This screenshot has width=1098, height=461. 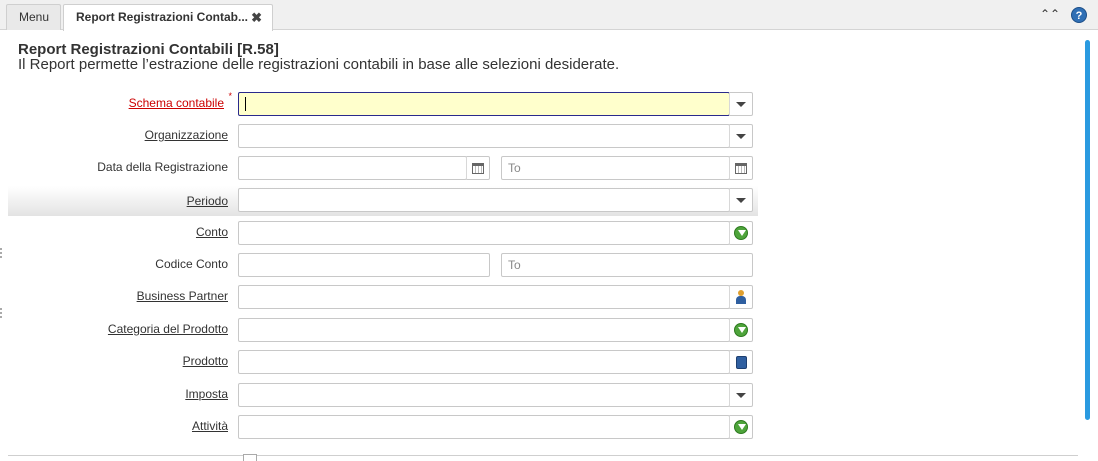 What do you see at coordinates (230, 96) in the screenshot?
I see `mandatory-marker: *` at bounding box center [230, 96].